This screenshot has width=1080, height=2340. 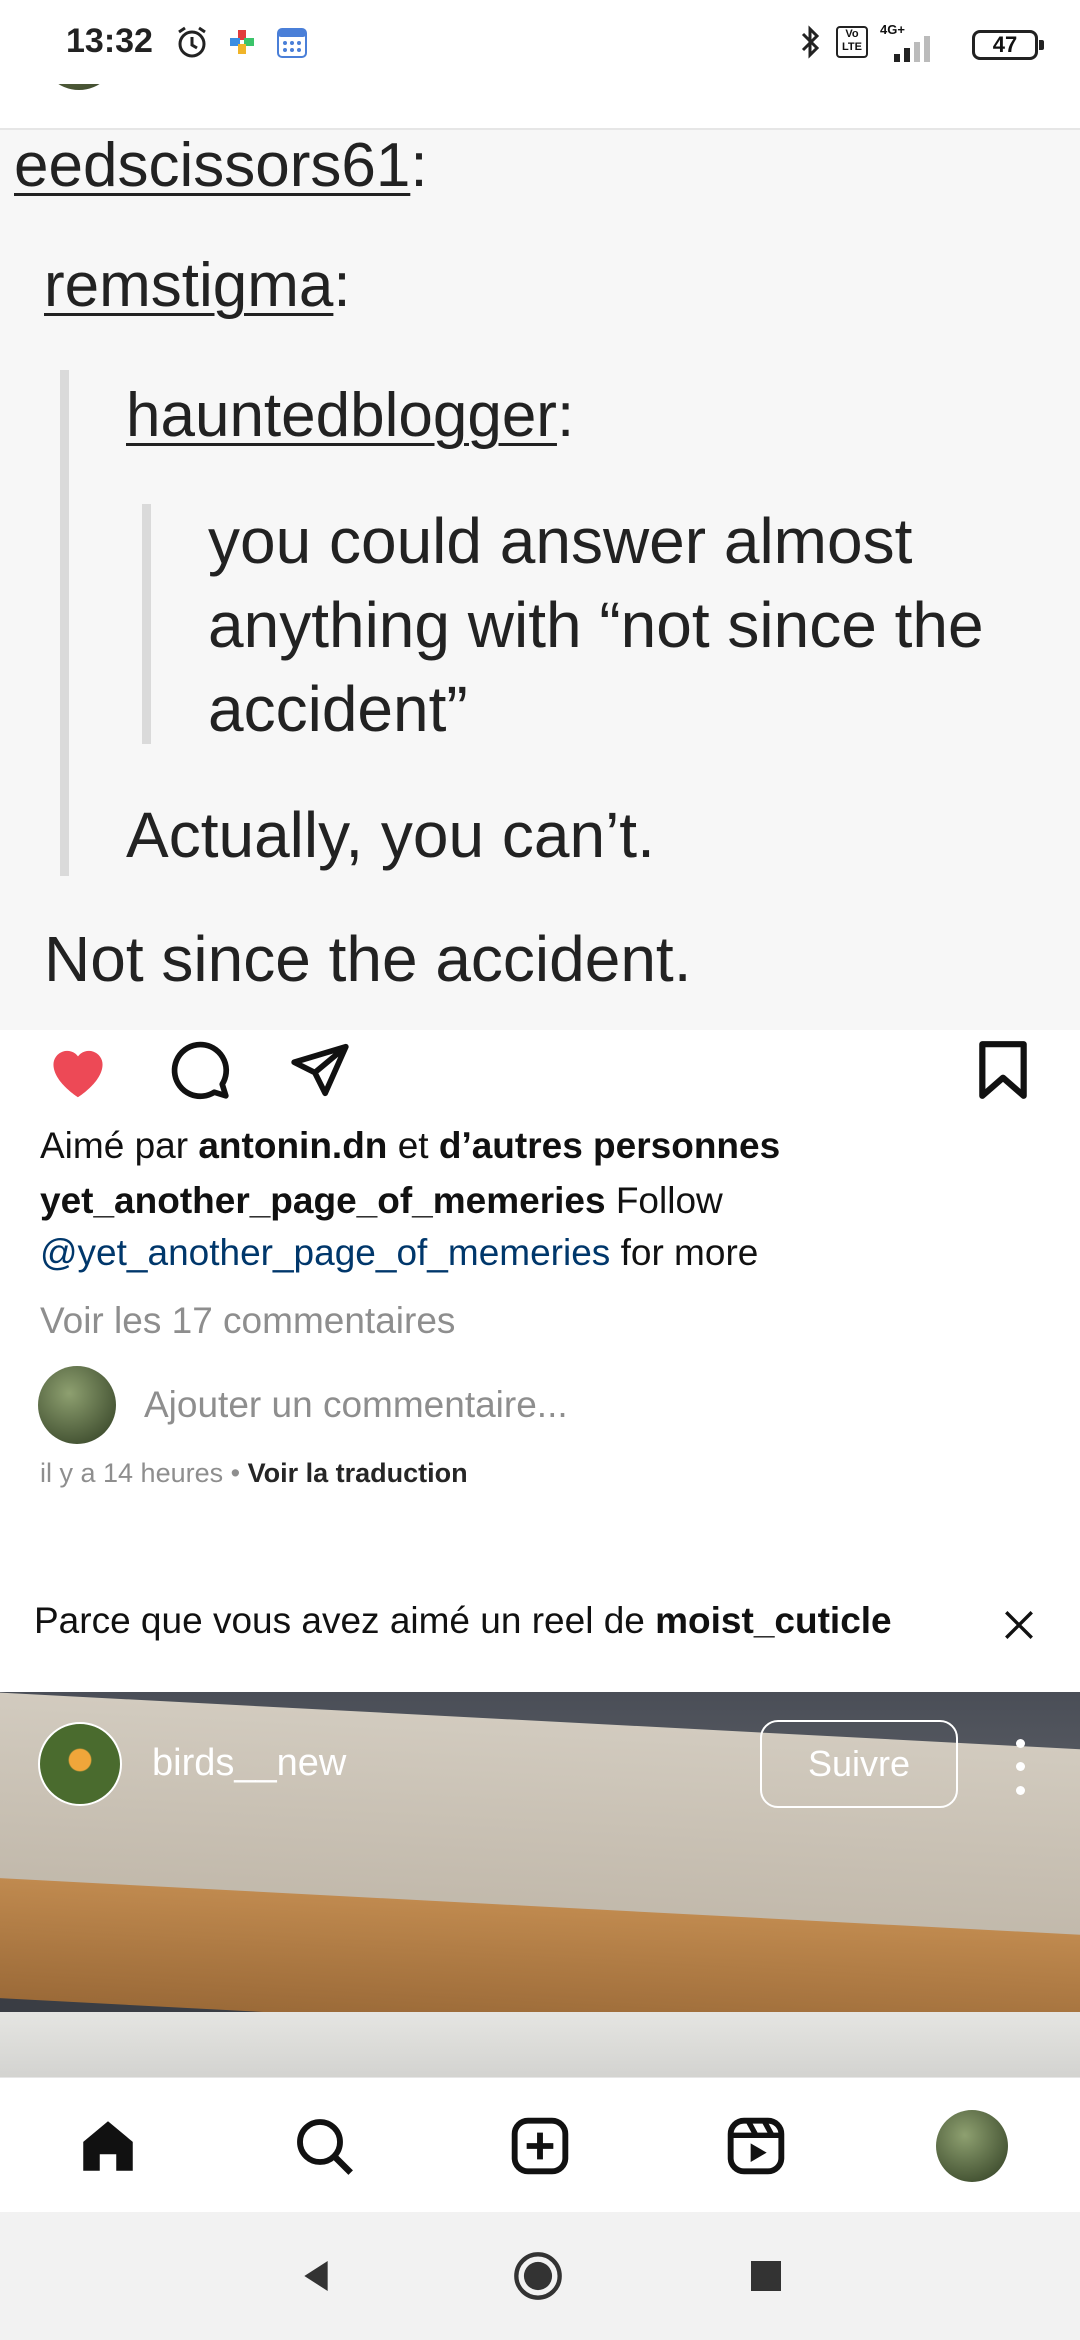 I want to click on liked-by-user: antonin.dn, so click(x=292, y=1145).